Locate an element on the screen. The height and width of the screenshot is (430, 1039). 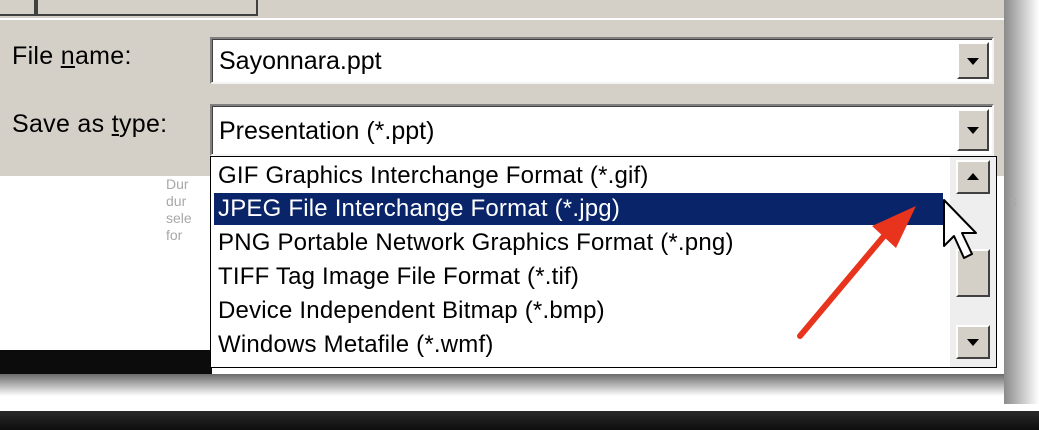
red-arrow-icon is located at coordinates (856, 272).